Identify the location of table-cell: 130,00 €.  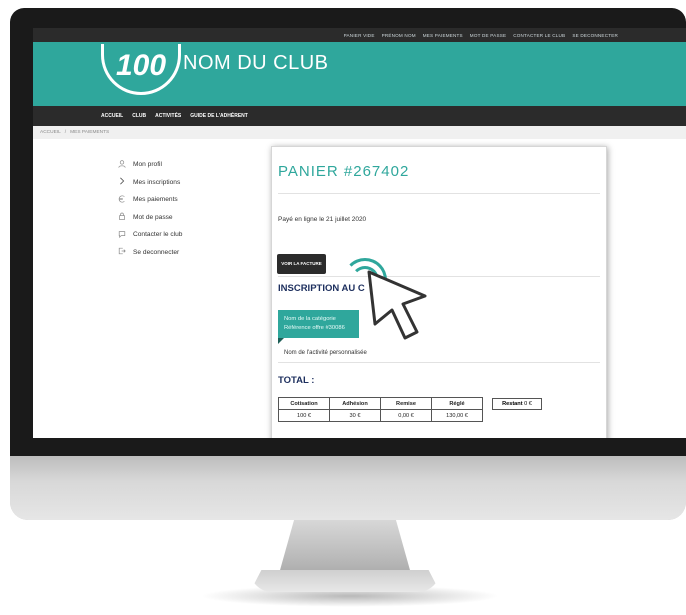
(457, 415).